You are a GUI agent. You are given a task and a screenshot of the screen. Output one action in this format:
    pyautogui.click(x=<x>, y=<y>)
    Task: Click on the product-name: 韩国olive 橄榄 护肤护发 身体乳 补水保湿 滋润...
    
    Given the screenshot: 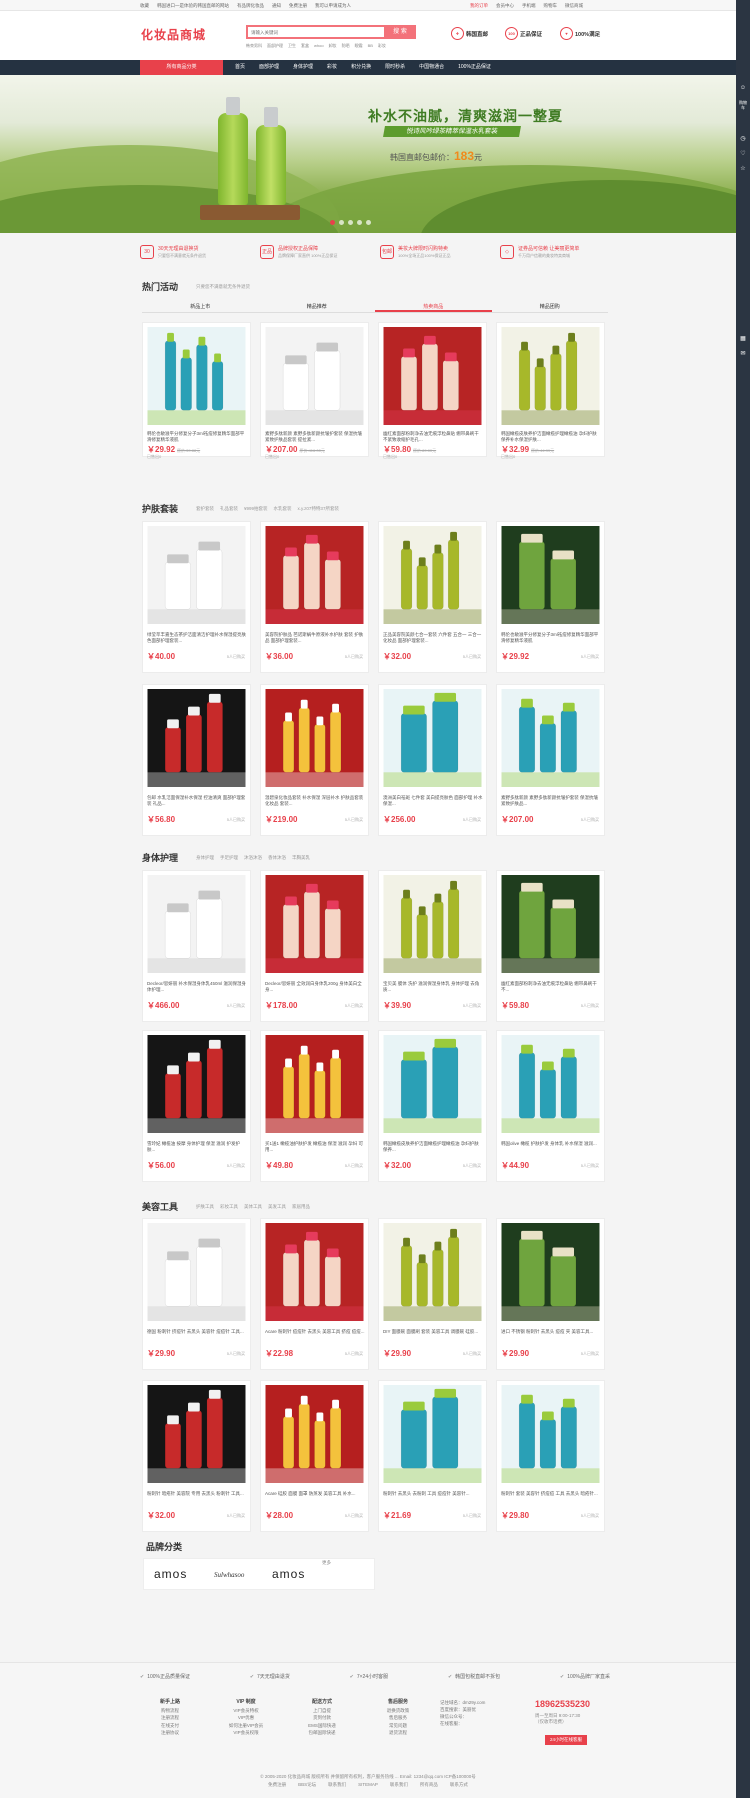 What is the action you would take?
    pyautogui.click(x=551, y=1147)
    